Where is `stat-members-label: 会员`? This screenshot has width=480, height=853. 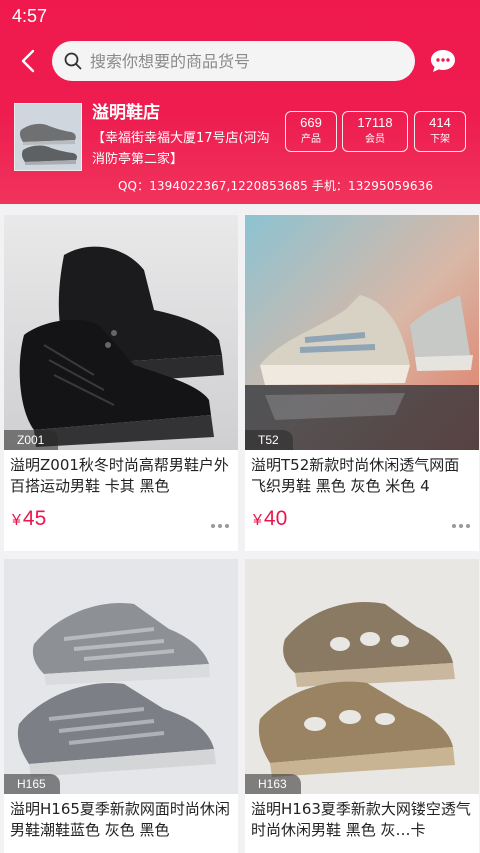
stat-members-label: 会员 is located at coordinates (375, 139).